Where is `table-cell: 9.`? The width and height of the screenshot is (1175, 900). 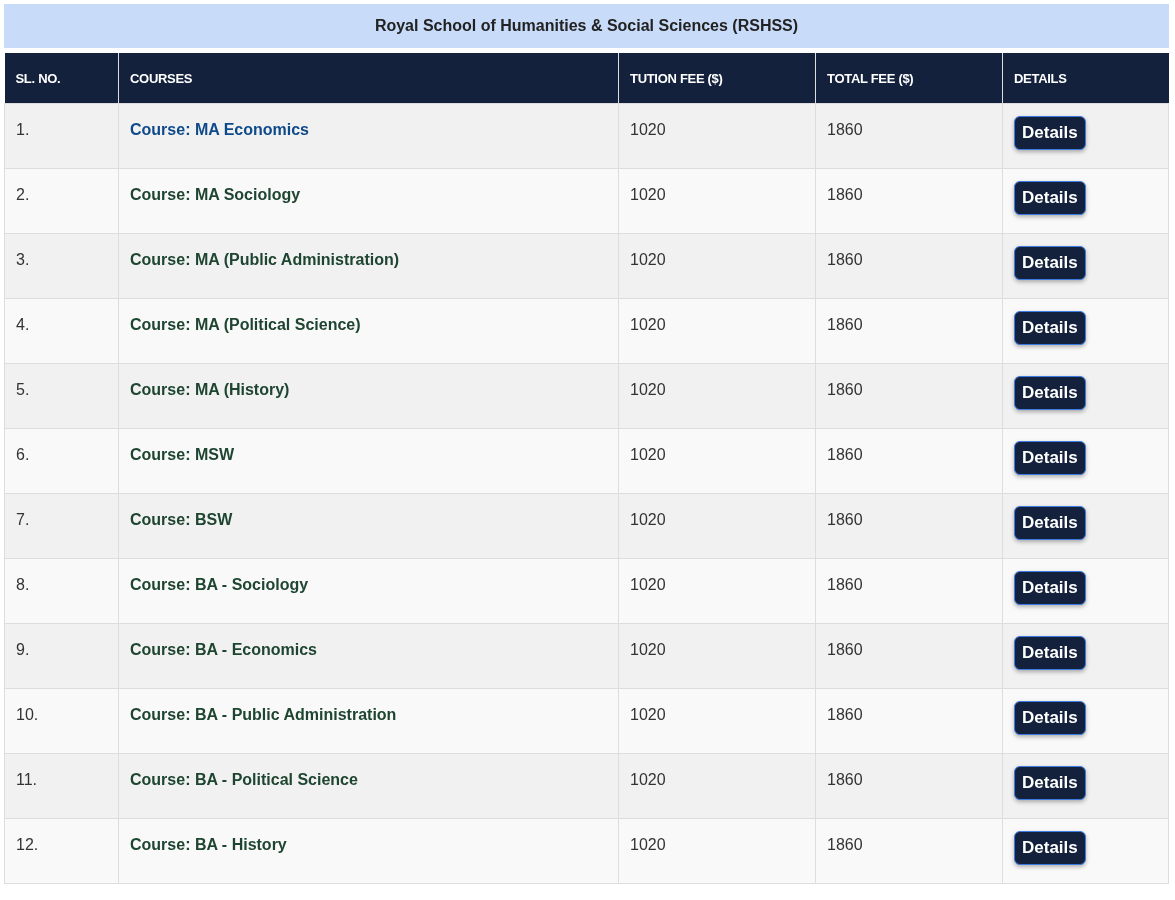 table-cell: 9. is located at coordinates (61, 656).